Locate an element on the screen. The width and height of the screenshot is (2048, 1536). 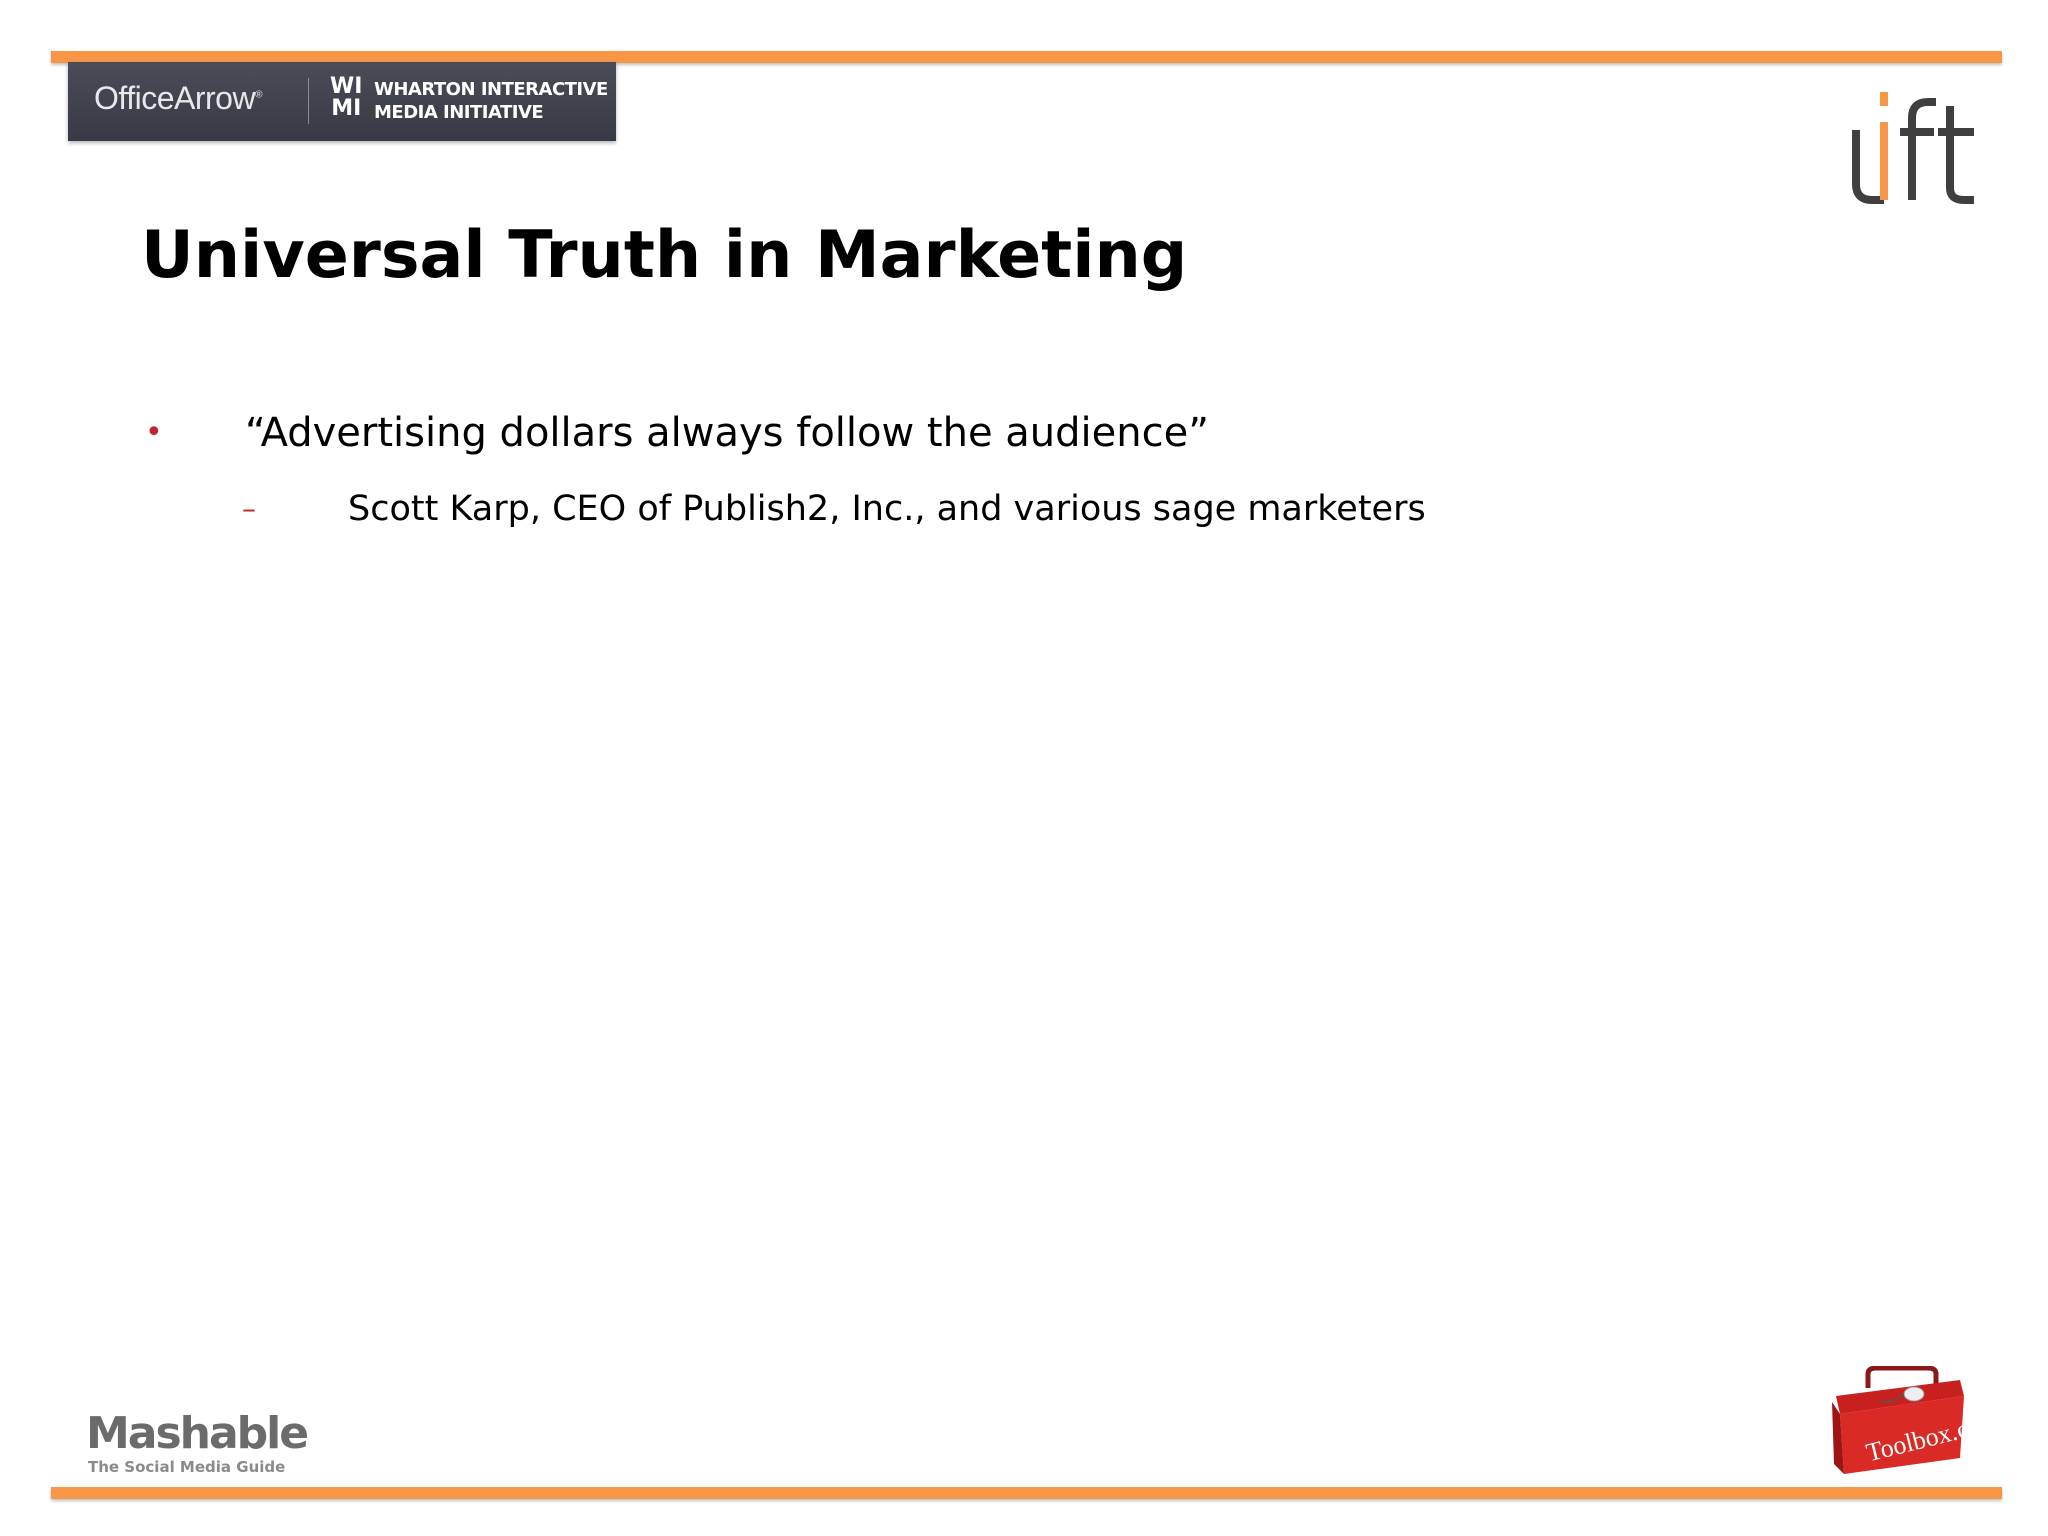
bottom-accent-bar is located at coordinates (1026, 1493).